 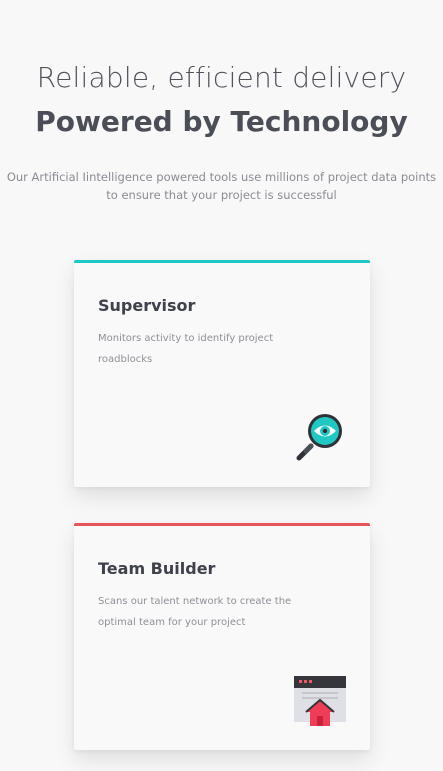 What do you see at coordinates (221, 121) in the screenshot?
I see `hero-title: Powered by Technology` at bounding box center [221, 121].